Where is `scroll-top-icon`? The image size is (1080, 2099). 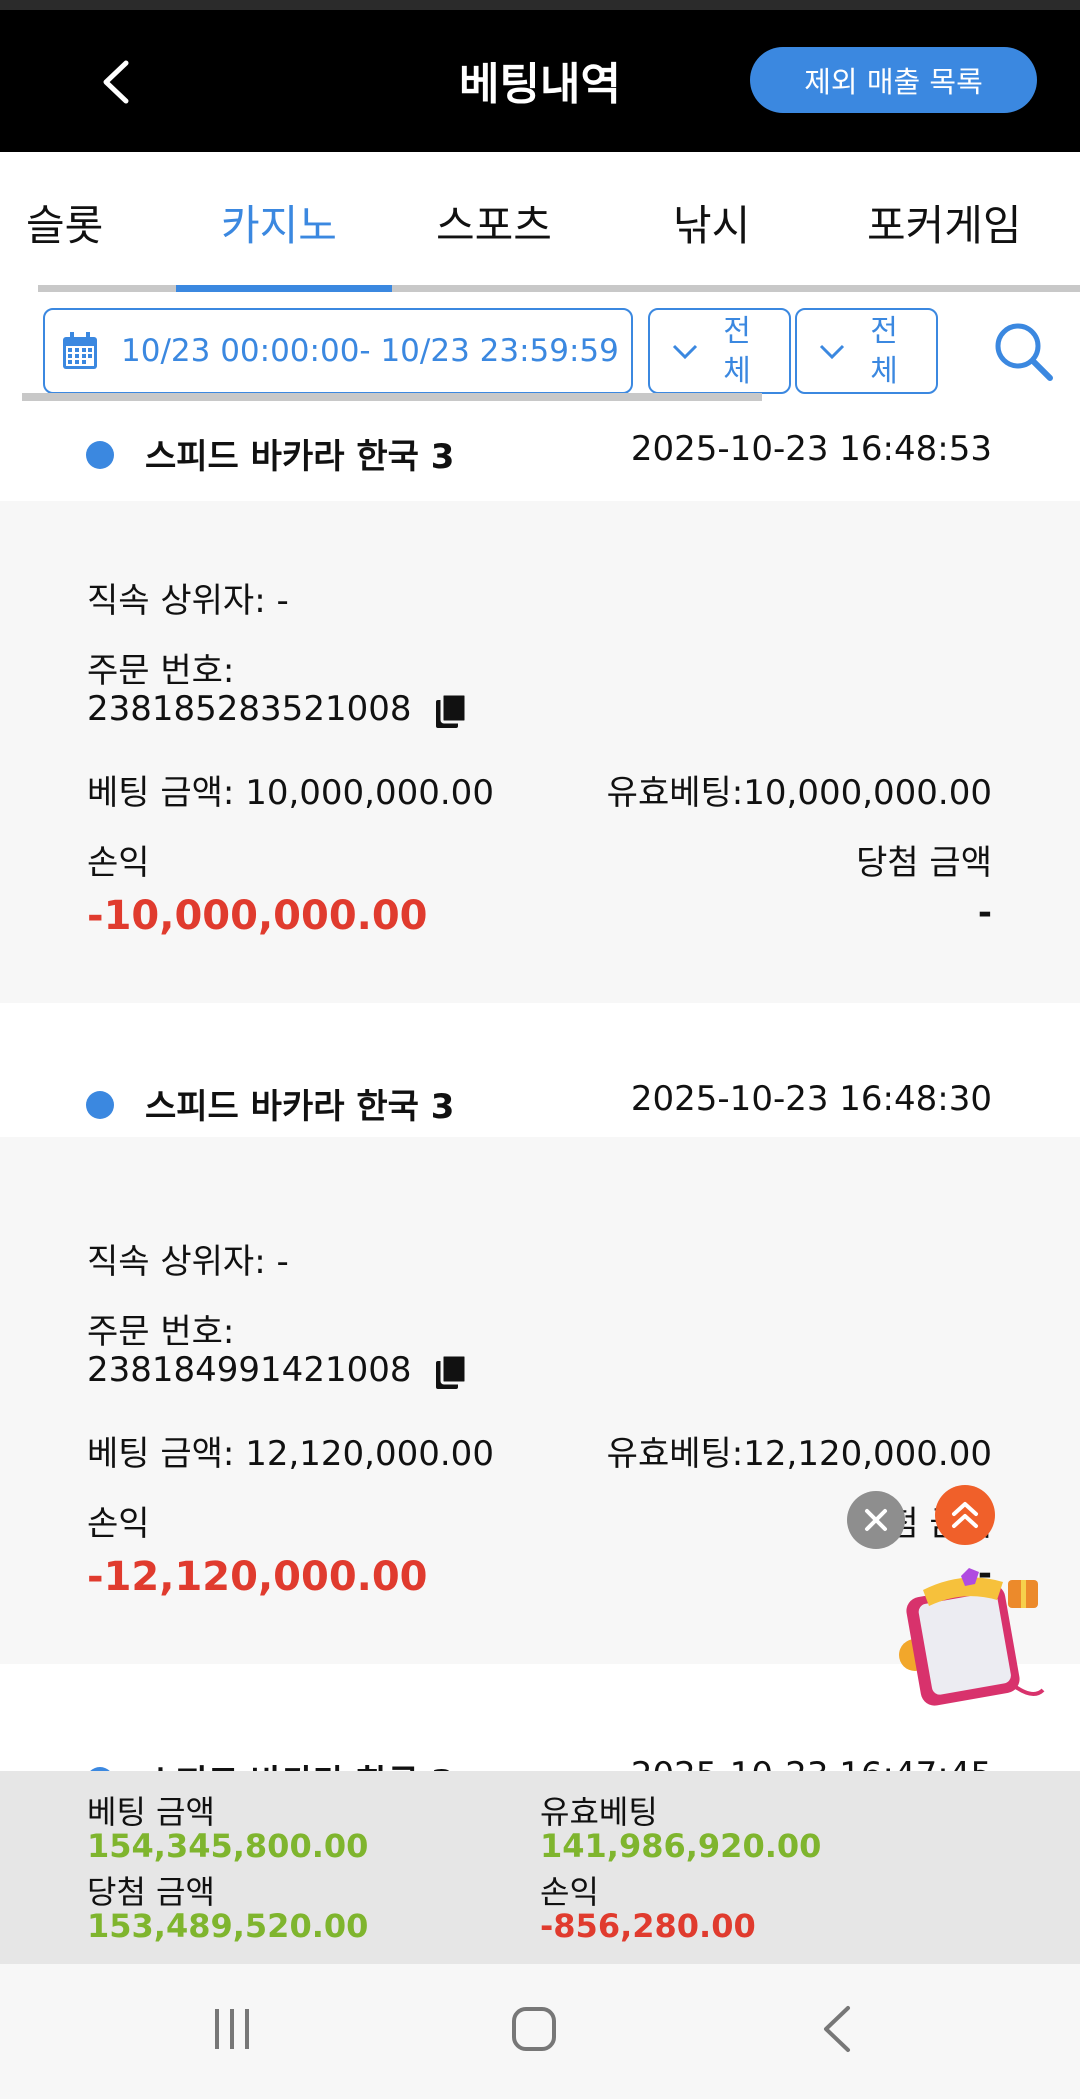 scroll-top-icon is located at coordinates (965, 1515).